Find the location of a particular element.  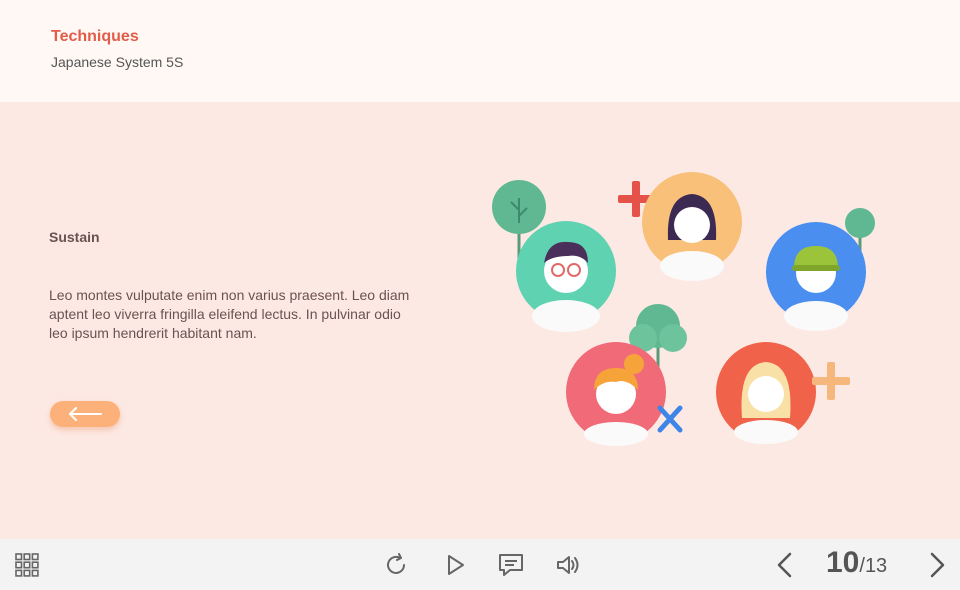

page-current: 10 is located at coordinates (843, 562).